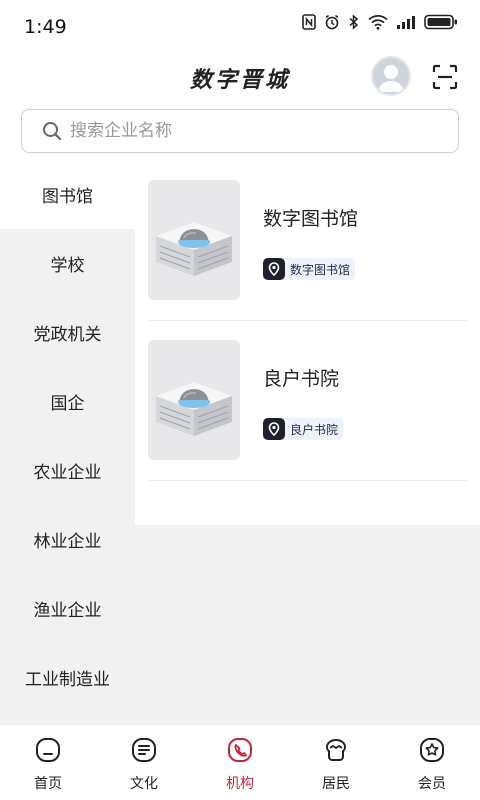 The image size is (480, 800). I want to click on org-tag-label: 良户书院, so click(314, 429).